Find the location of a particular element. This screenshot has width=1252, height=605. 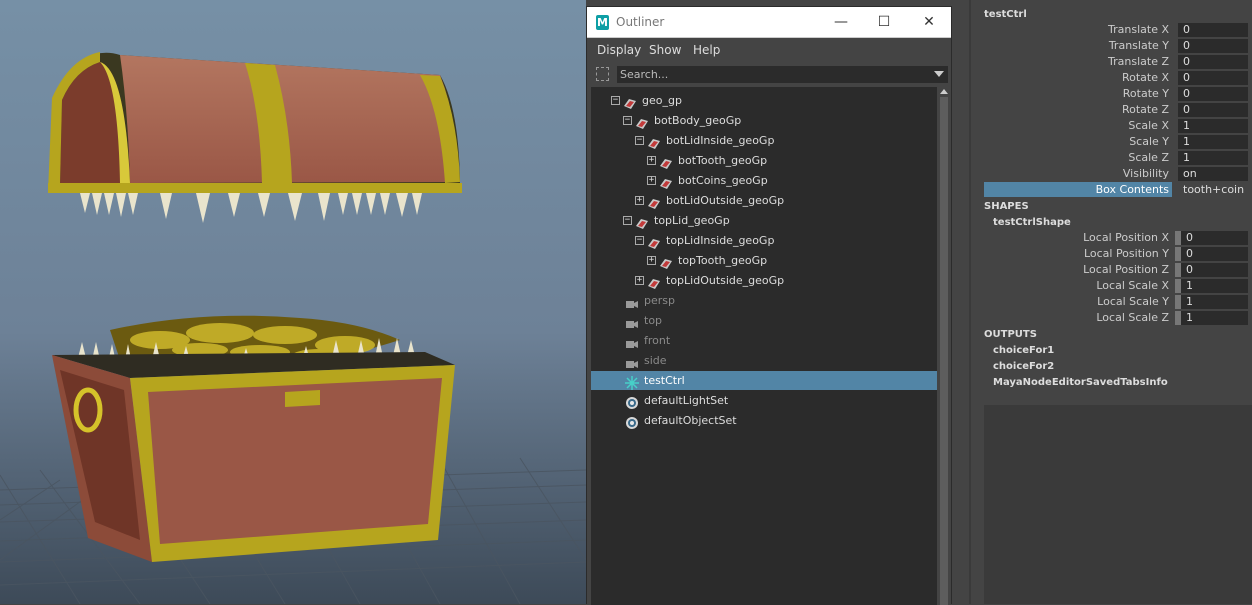

outliner-item: defaultObjectSet is located at coordinates (764, 421).